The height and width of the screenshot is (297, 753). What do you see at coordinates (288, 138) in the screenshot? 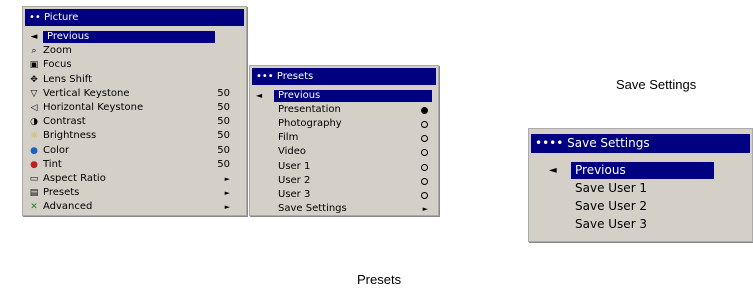
I see `presets-menu-item-label: Film` at bounding box center [288, 138].